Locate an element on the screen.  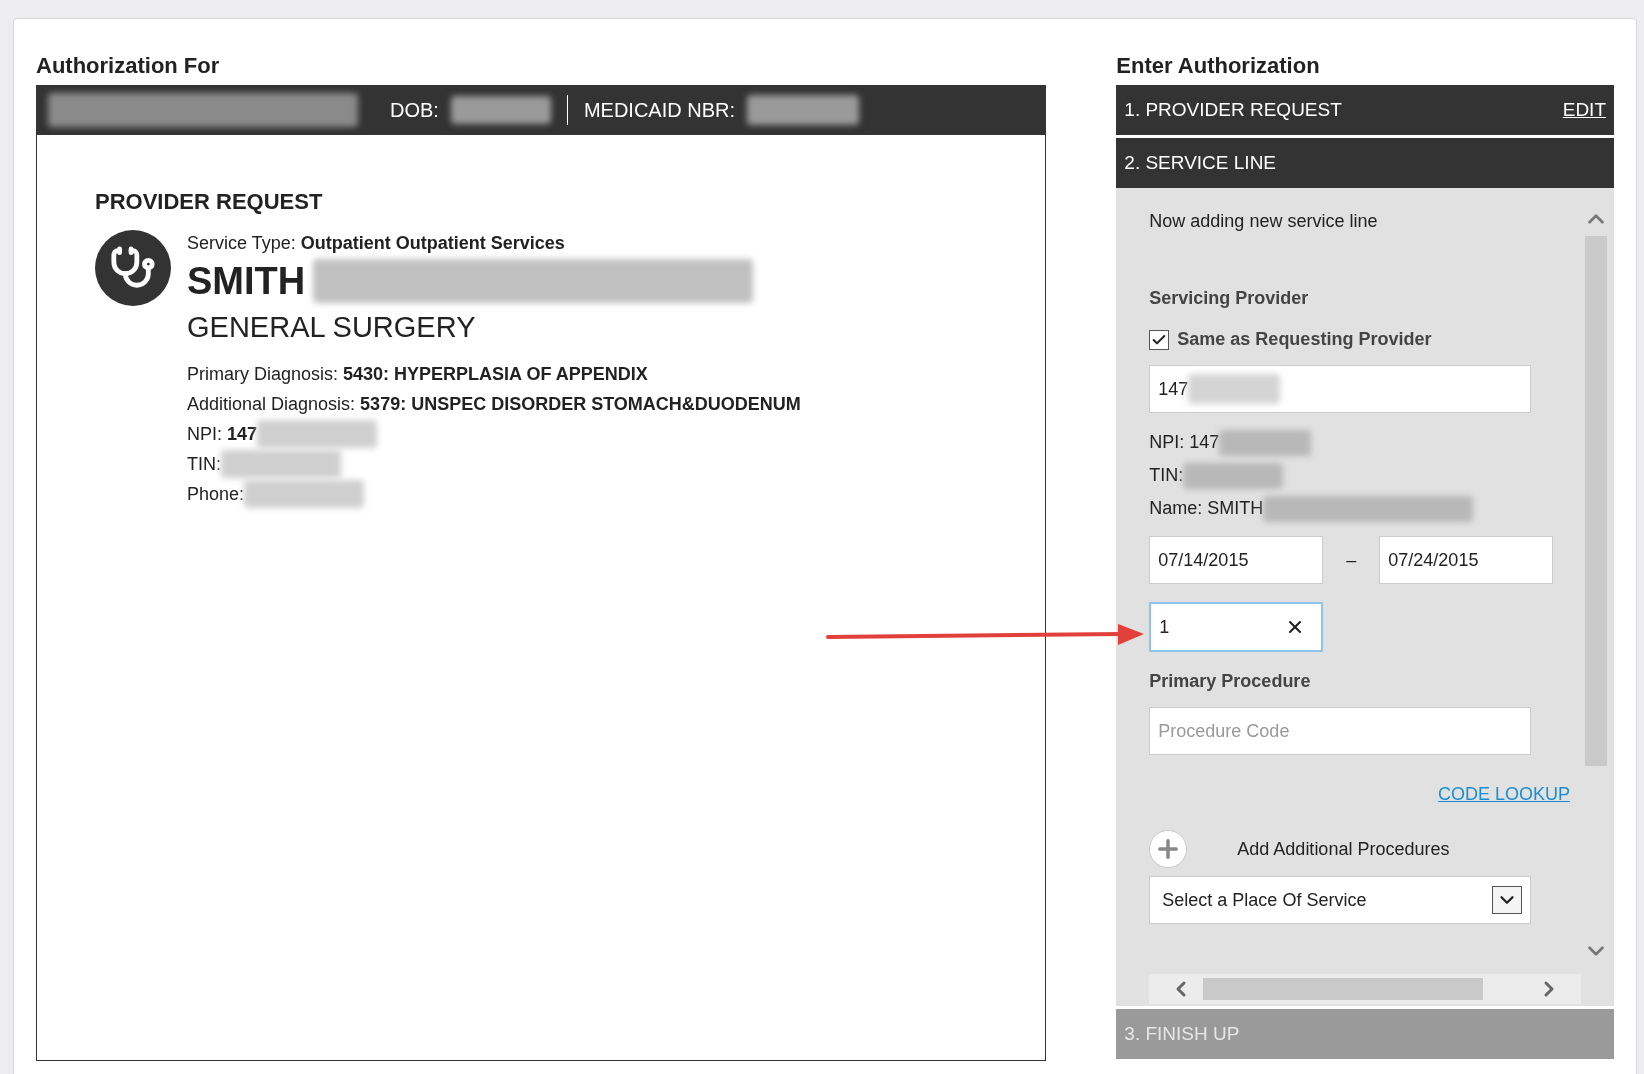
date-field: 07/24/2015 is located at coordinates (1466, 560).